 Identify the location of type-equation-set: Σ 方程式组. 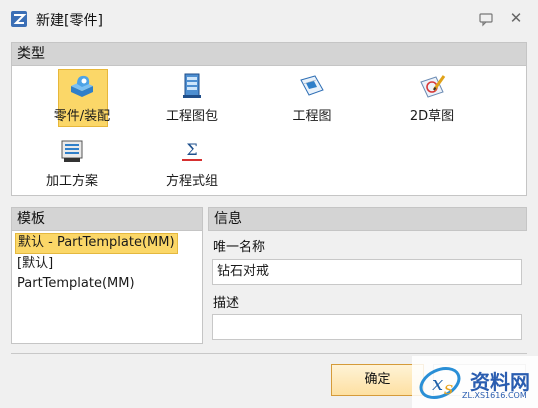
(192, 164).